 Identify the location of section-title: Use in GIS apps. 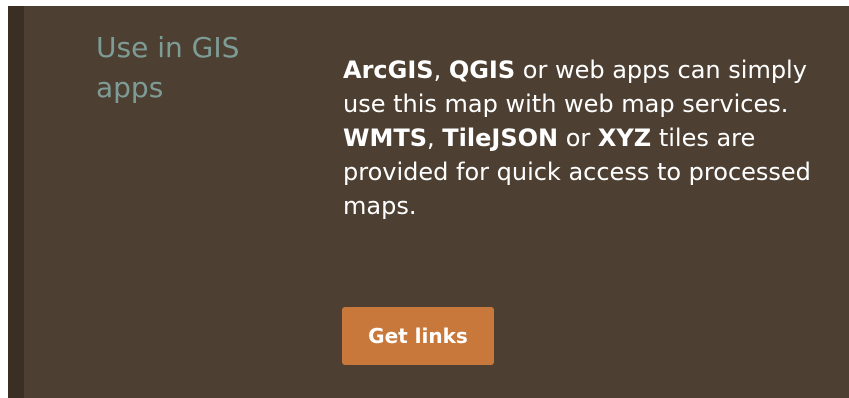
(168, 67).